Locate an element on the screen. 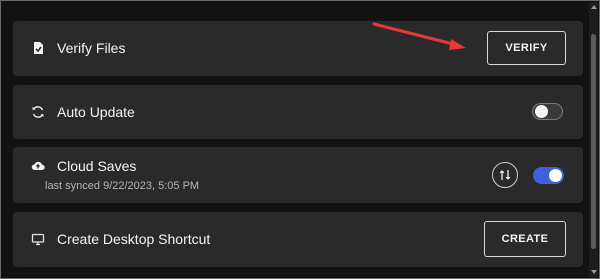  cloud-saves-toggle is located at coordinates (548, 175).